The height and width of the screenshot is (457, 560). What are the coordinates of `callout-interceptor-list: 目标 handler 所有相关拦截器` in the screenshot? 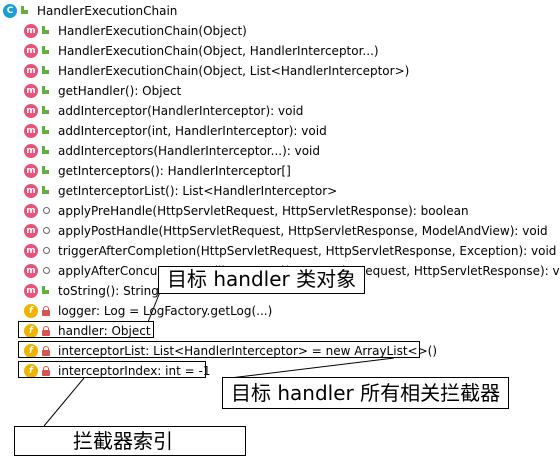 It's located at (366, 393).